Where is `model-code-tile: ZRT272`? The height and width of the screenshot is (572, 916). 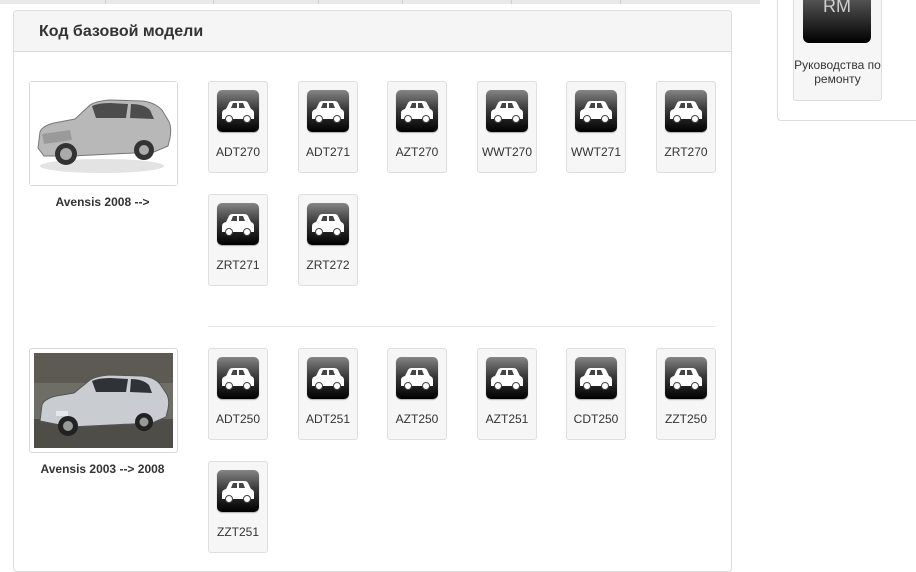
model-code-tile: ZRT272 is located at coordinates (328, 240).